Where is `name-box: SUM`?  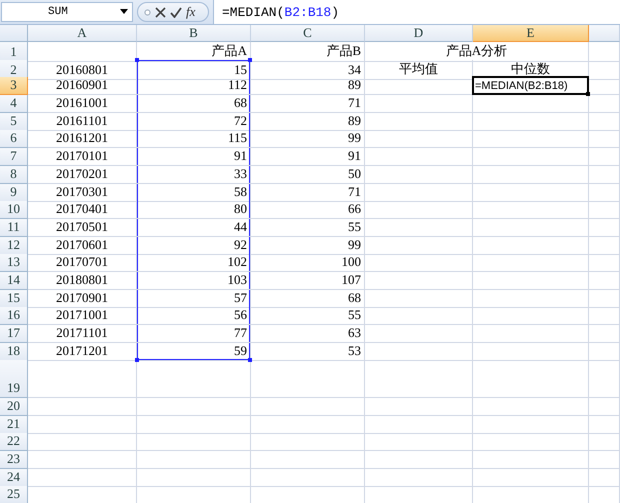 name-box: SUM is located at coordinates (67, 12).